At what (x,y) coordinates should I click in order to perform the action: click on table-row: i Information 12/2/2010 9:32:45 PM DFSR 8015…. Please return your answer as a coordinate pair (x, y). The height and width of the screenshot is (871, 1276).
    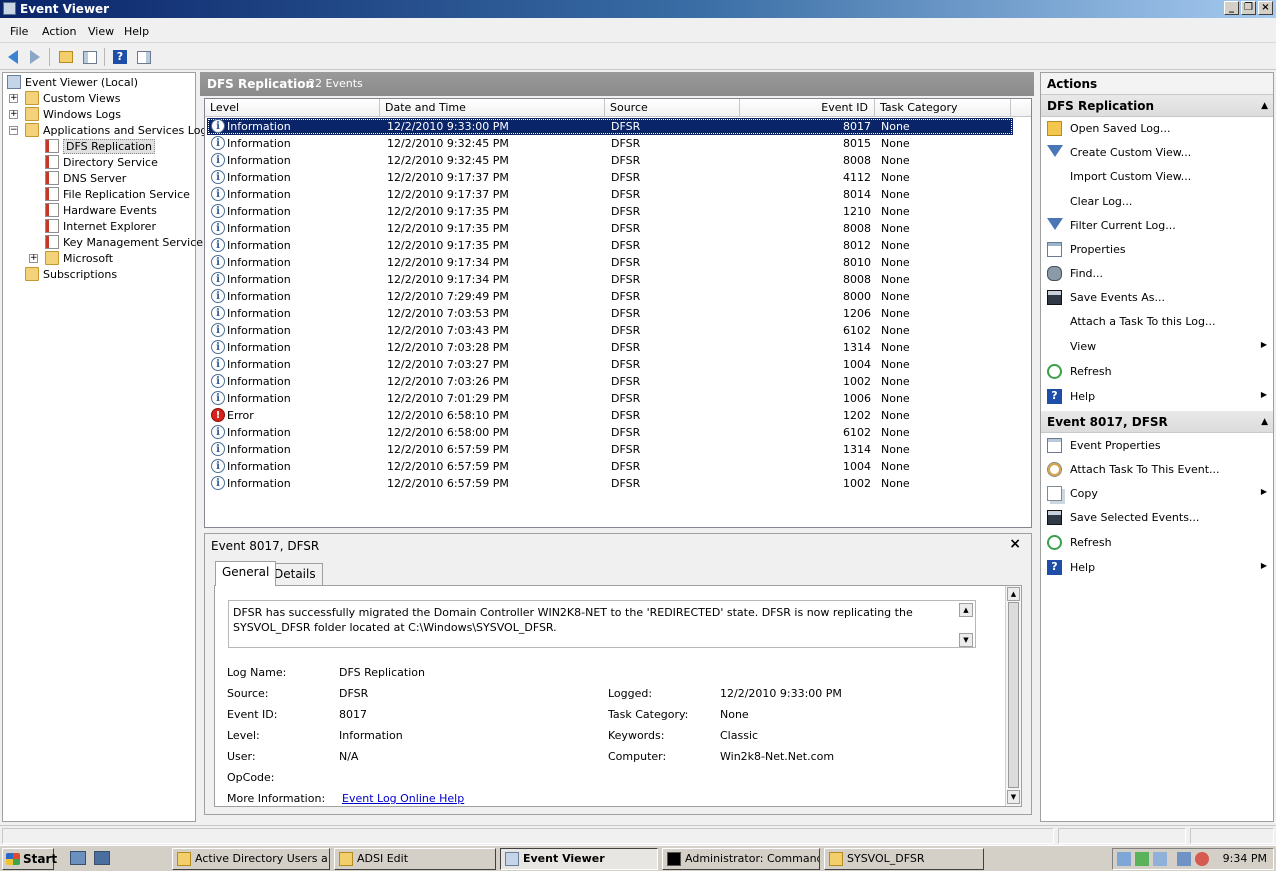
    Looking at the image, I should click on (610, 143).